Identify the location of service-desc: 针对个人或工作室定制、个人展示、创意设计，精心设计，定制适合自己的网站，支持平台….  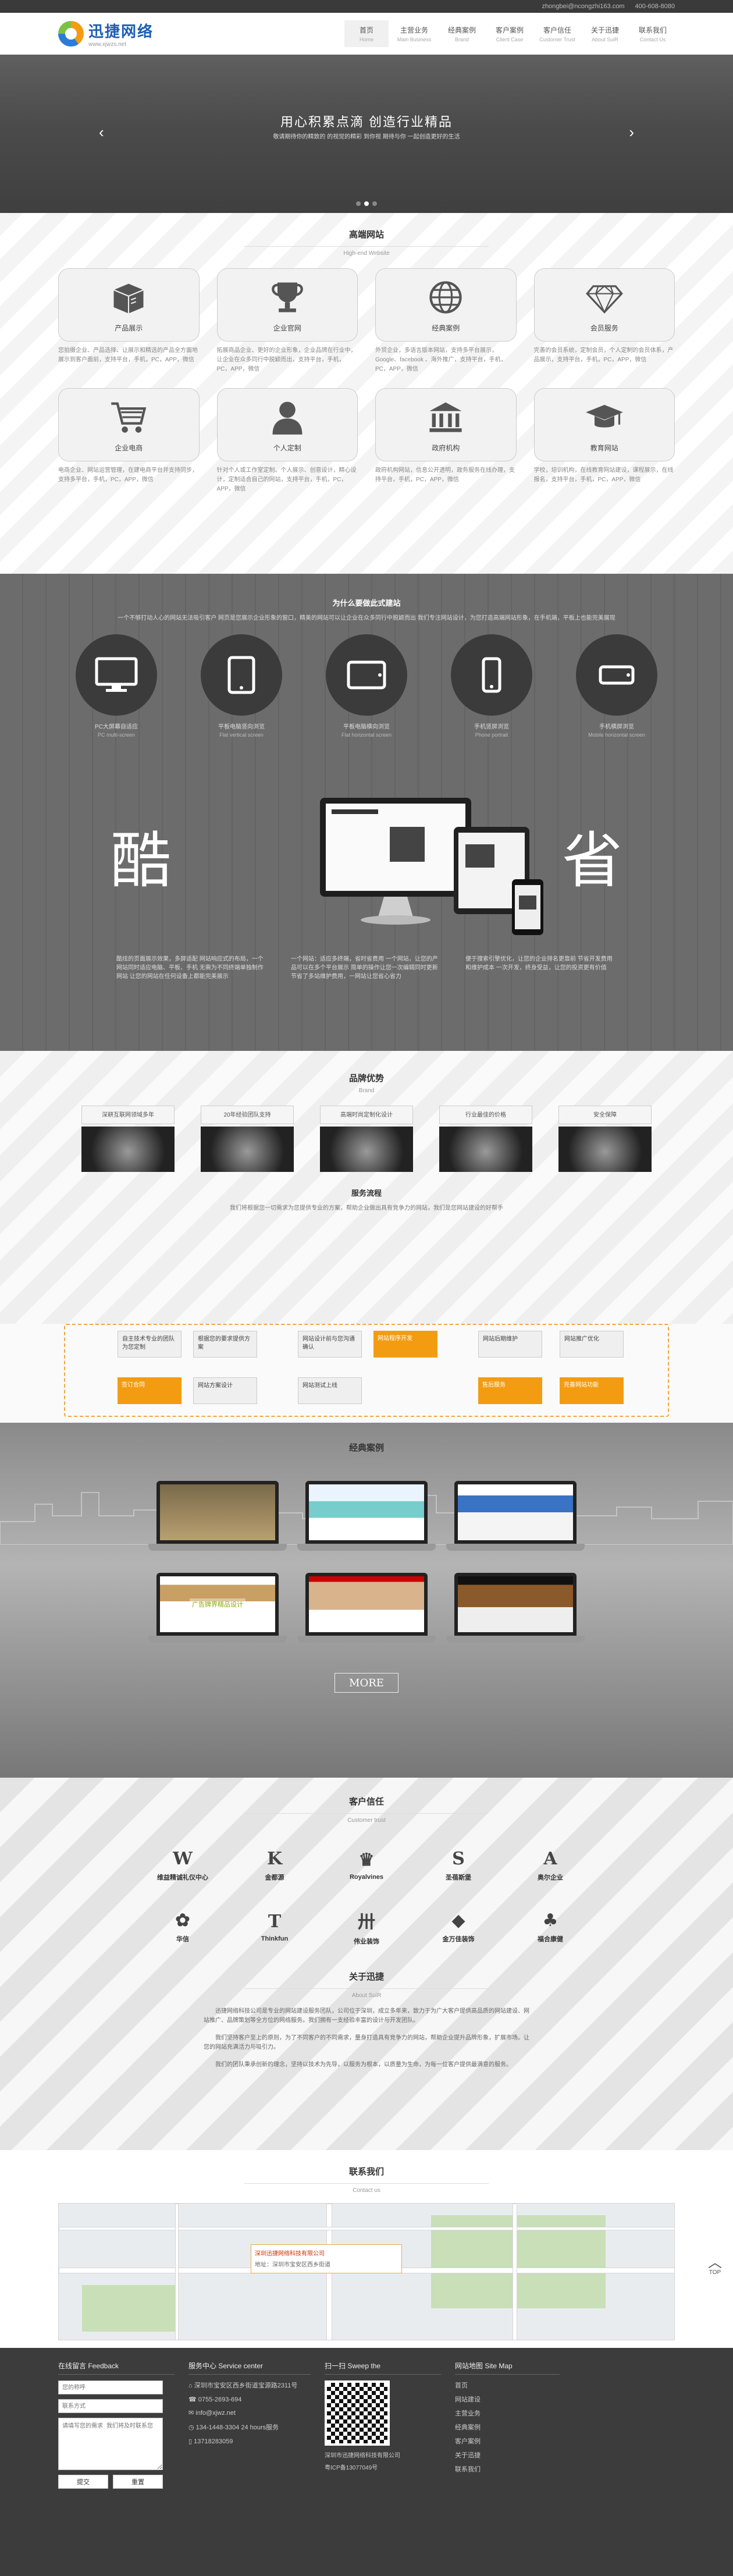
(286, 479).